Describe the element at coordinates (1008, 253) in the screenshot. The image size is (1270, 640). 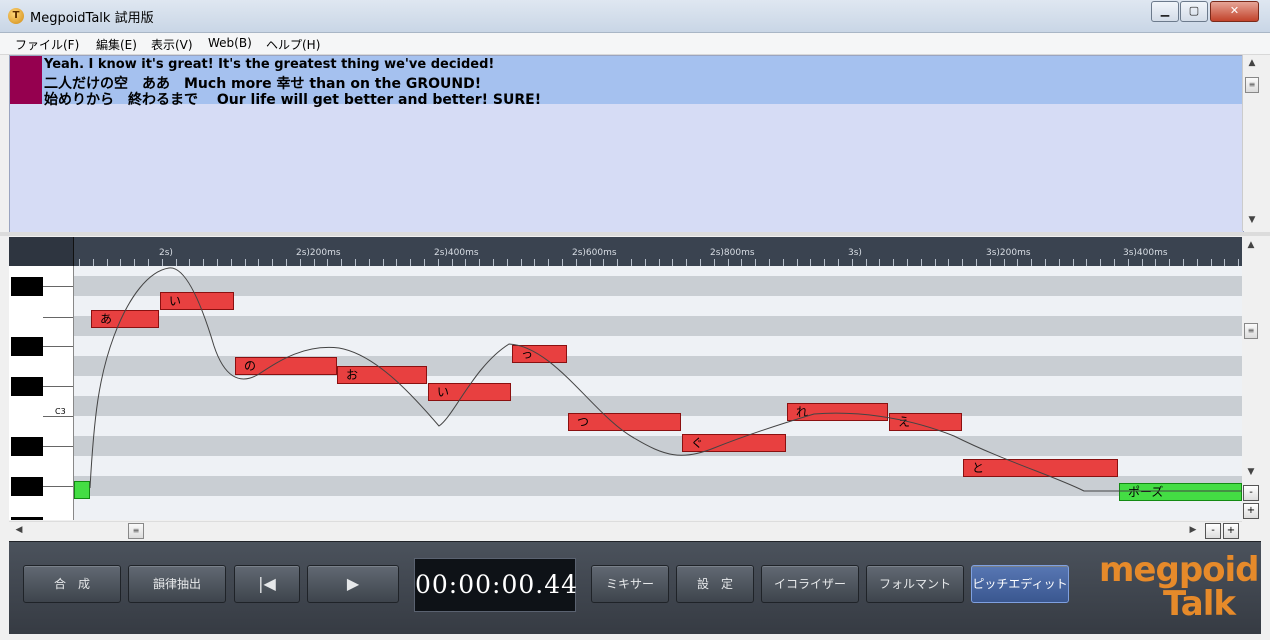
I see `ruler-label: 3s)200ms` at that location.